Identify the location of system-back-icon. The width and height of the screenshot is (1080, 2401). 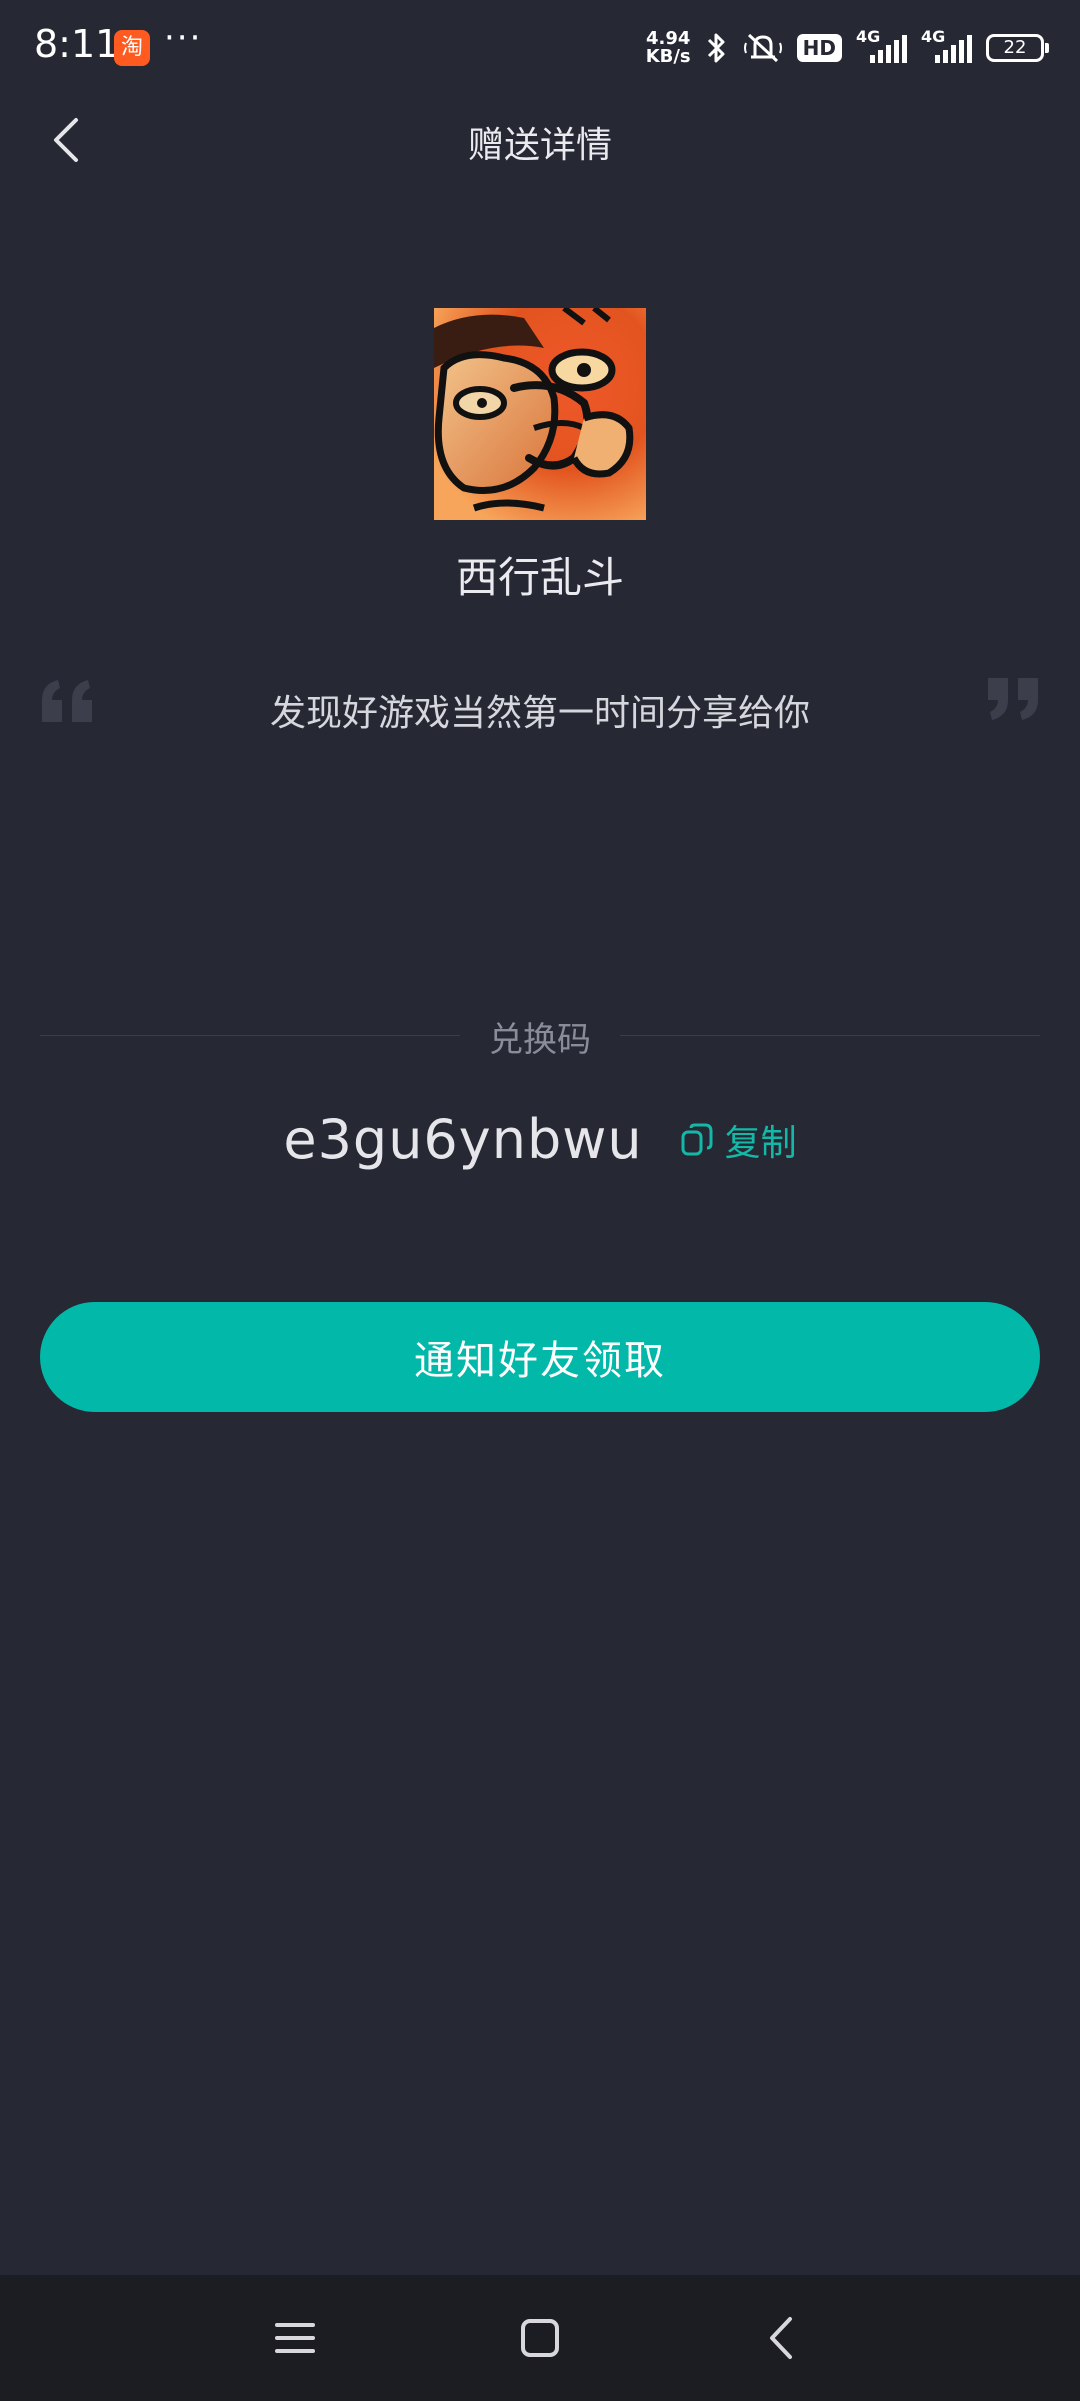
(783, 2338).